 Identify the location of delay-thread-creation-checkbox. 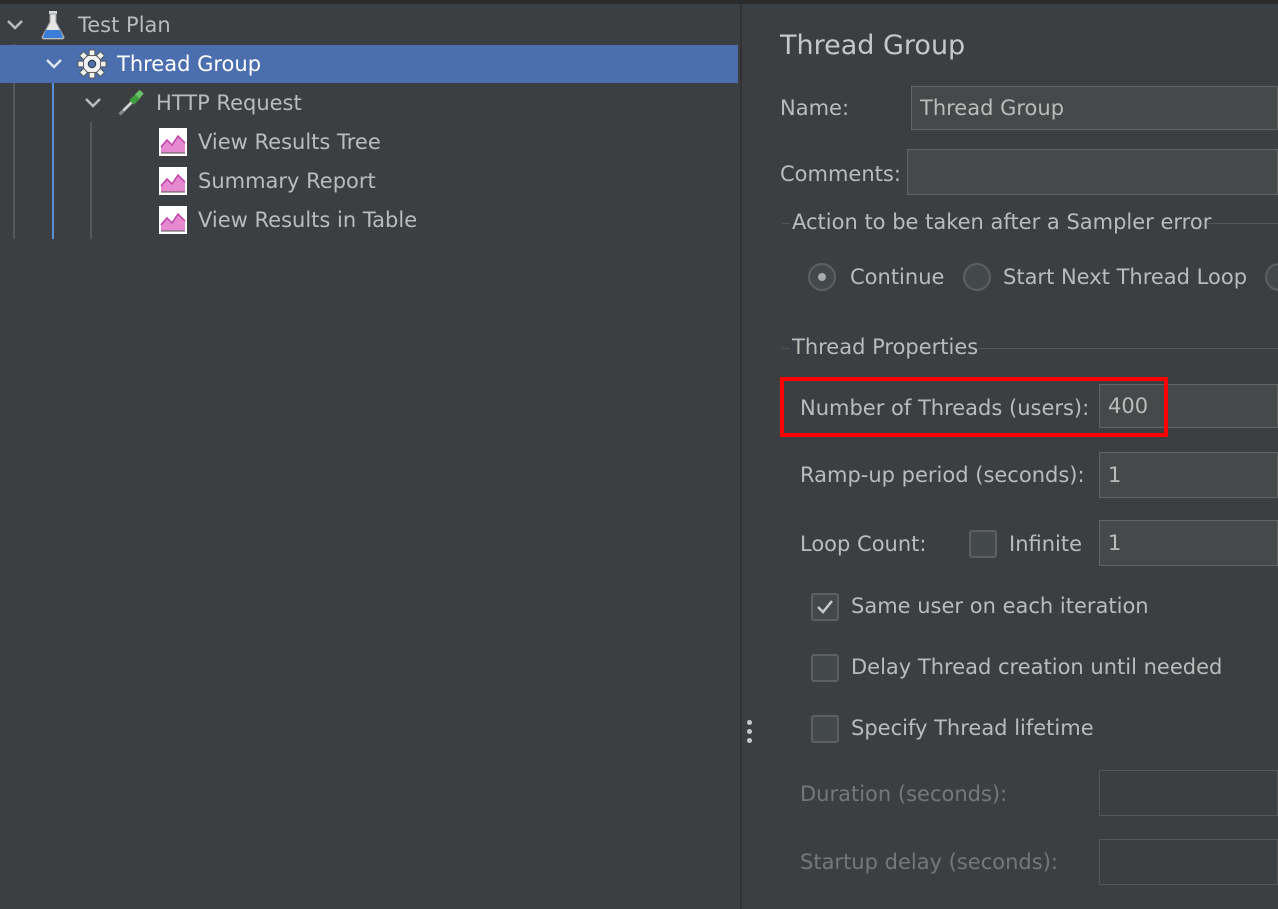
(825, 668).